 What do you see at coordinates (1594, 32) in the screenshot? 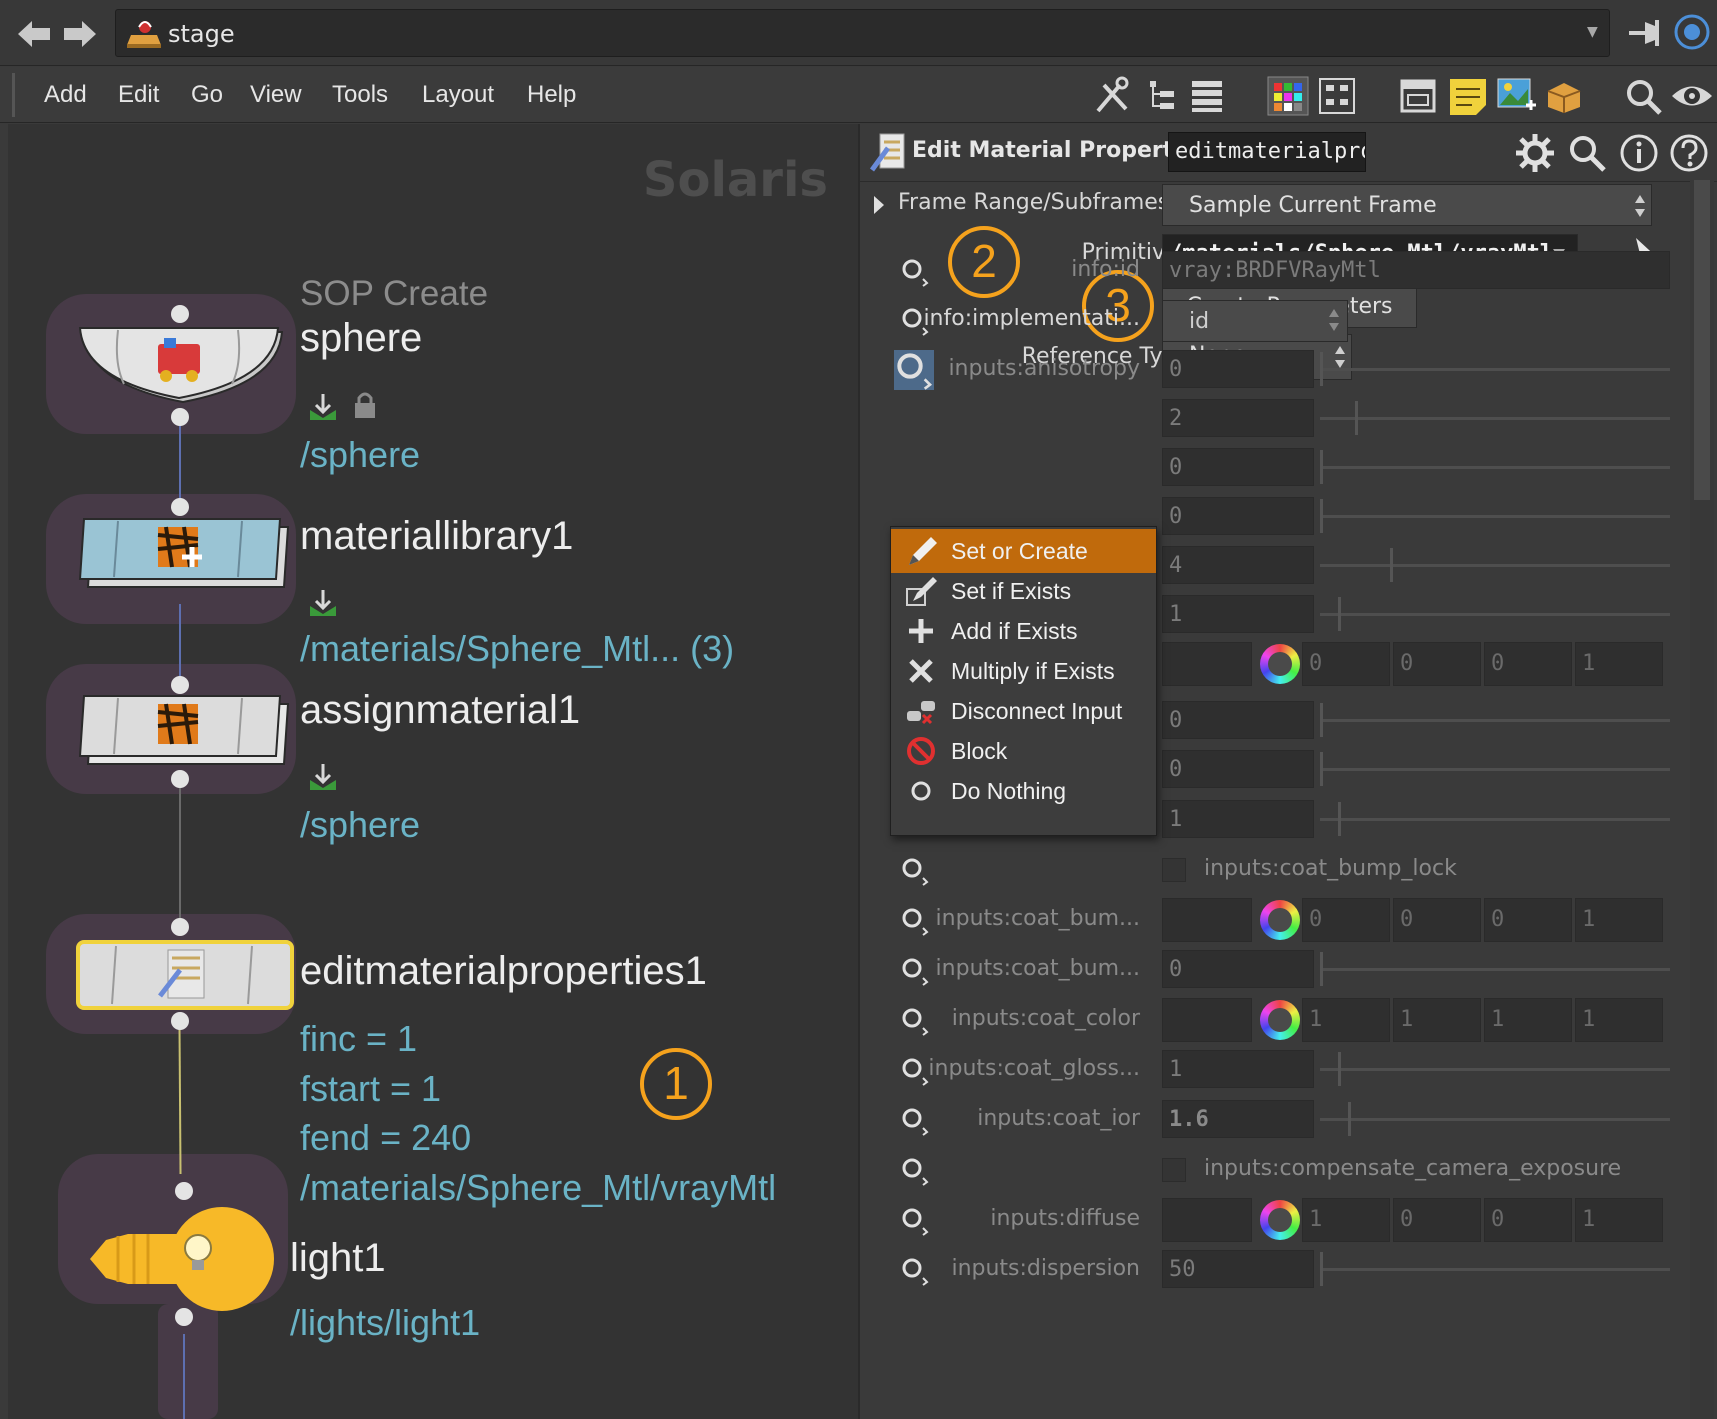
I see `path-dropdown-icon: ▼` at bounding box center [1594, 32].